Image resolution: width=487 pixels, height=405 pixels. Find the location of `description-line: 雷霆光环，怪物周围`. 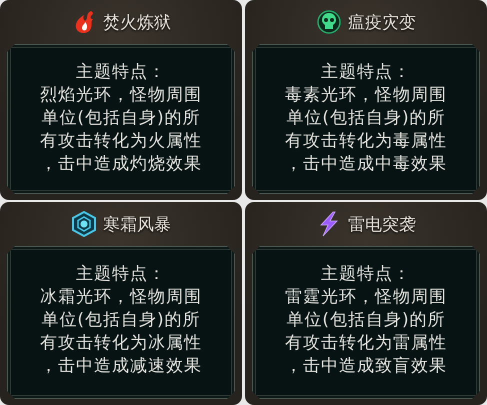

description-line: 雷霆光环，怪物周围 is located at coordinates (366, 297).